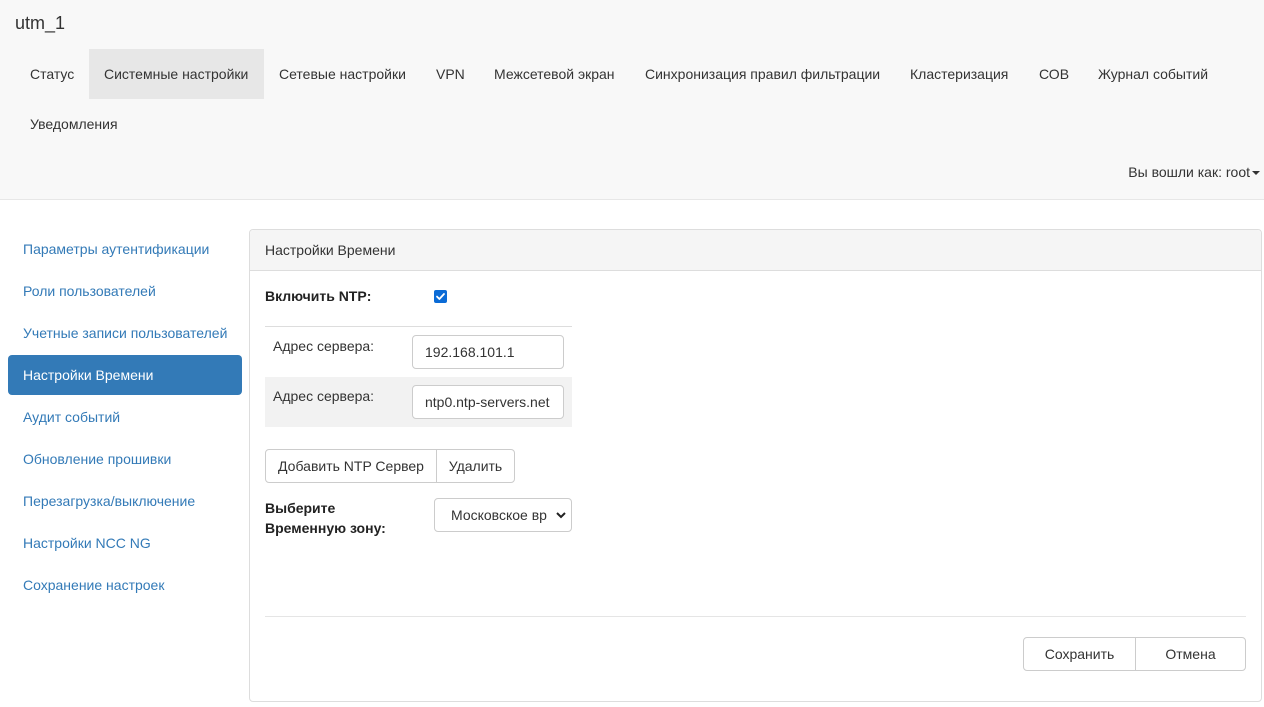 Image resolution: width=1264 pixels, height=707 pixels. I want to click on ntp-enable-label: Включить NTP:, so click(318, 296).